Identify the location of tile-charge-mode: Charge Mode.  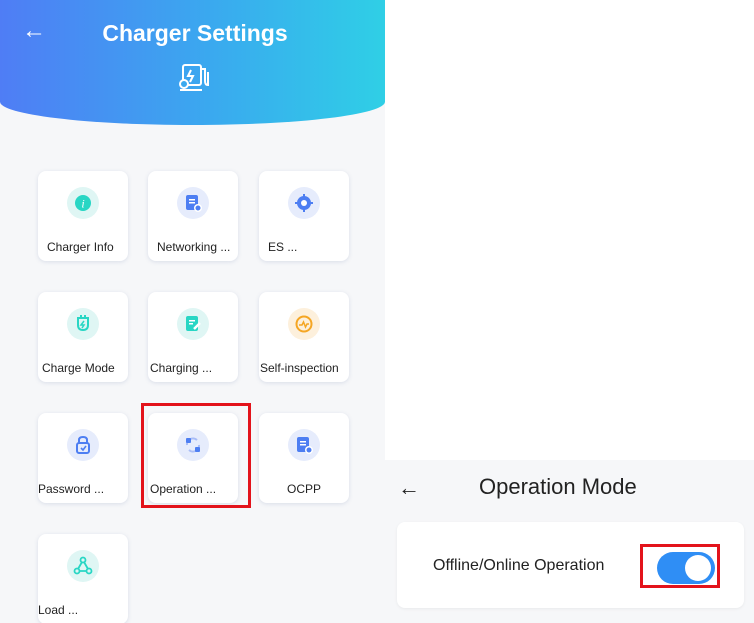
(83, 337).